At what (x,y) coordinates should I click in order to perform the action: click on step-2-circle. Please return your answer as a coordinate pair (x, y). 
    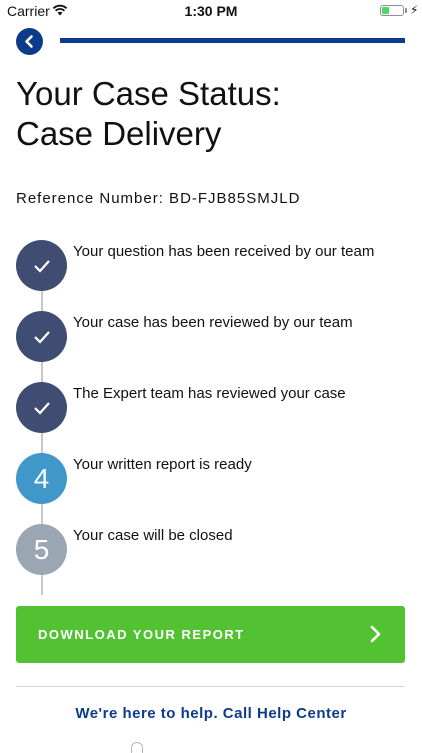
    Looking at the image, I should click on (41, 336).